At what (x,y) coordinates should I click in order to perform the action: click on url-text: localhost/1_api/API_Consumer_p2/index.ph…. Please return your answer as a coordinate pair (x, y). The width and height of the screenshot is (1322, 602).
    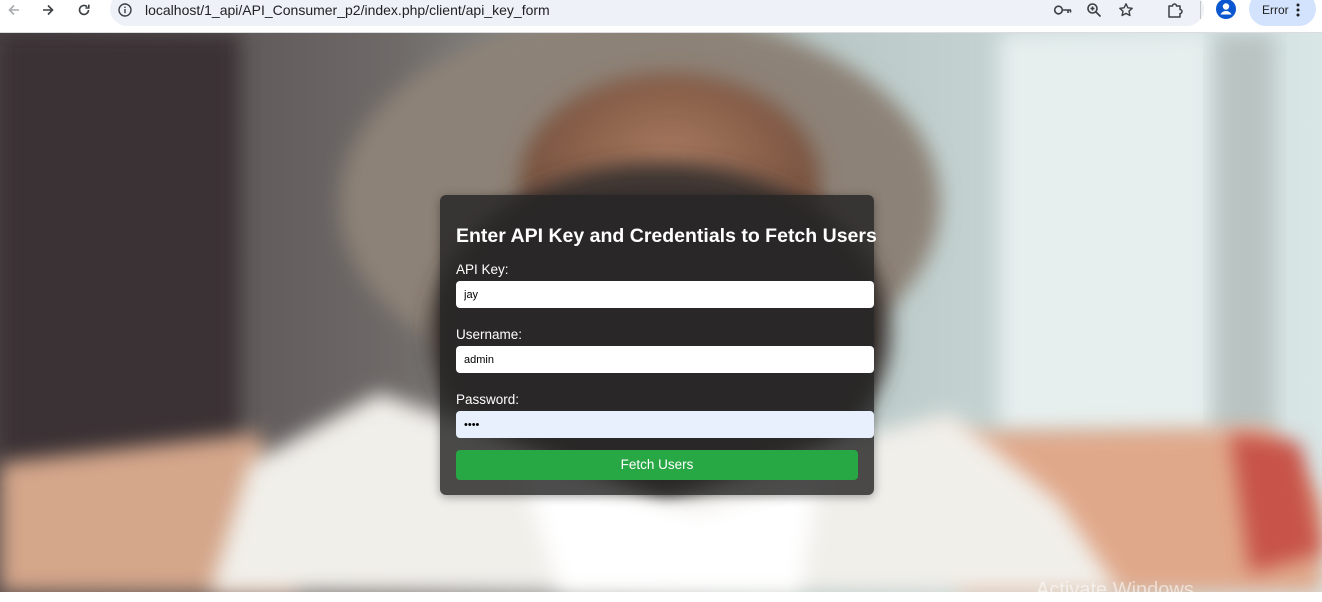
    Looking at the image, I should click on (347, 10).